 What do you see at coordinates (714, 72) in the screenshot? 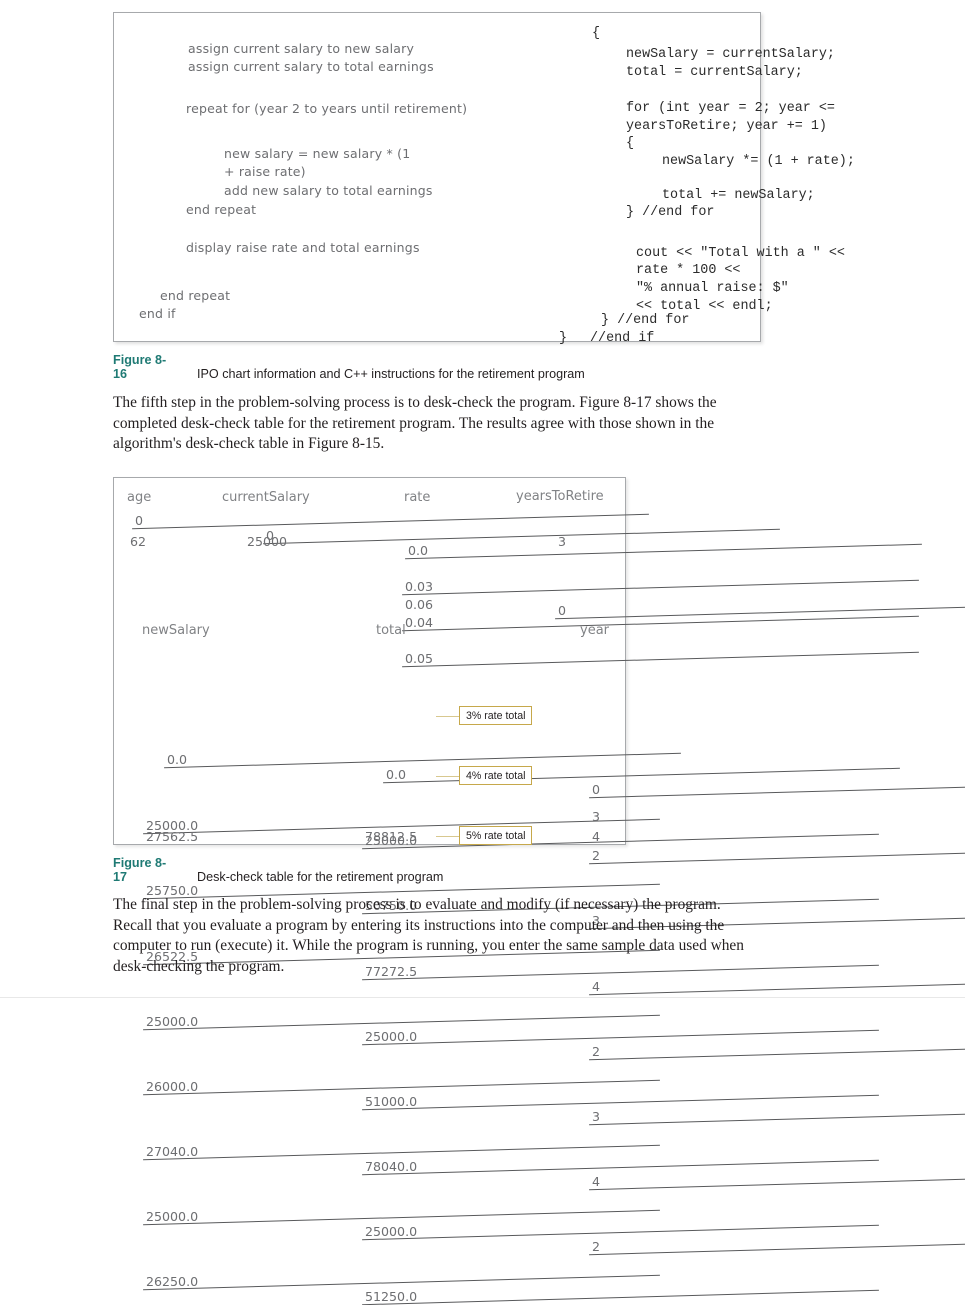
I see `code-line: total = currentSalary;` at bounding box center [714, 72].